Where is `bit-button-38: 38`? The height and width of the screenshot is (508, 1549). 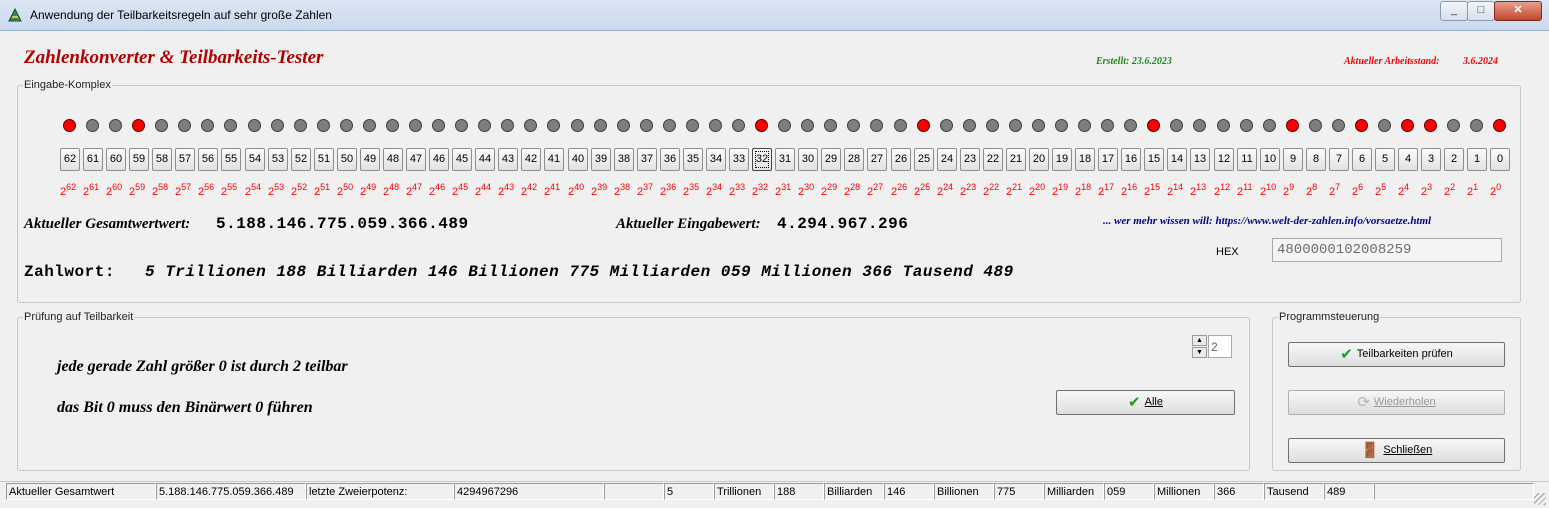
bit-button-38: 38 is located at coordinates (624, 159).